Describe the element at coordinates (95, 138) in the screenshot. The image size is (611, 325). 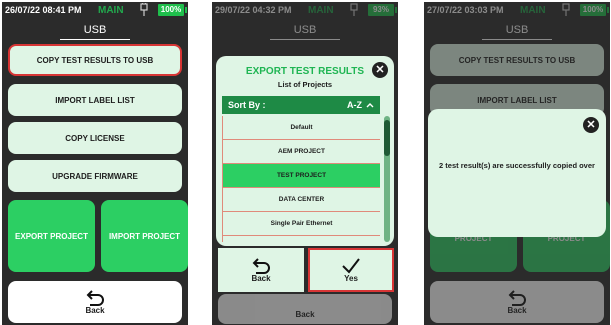
I see `copy-license-button: COPY LICENSE` at that location.